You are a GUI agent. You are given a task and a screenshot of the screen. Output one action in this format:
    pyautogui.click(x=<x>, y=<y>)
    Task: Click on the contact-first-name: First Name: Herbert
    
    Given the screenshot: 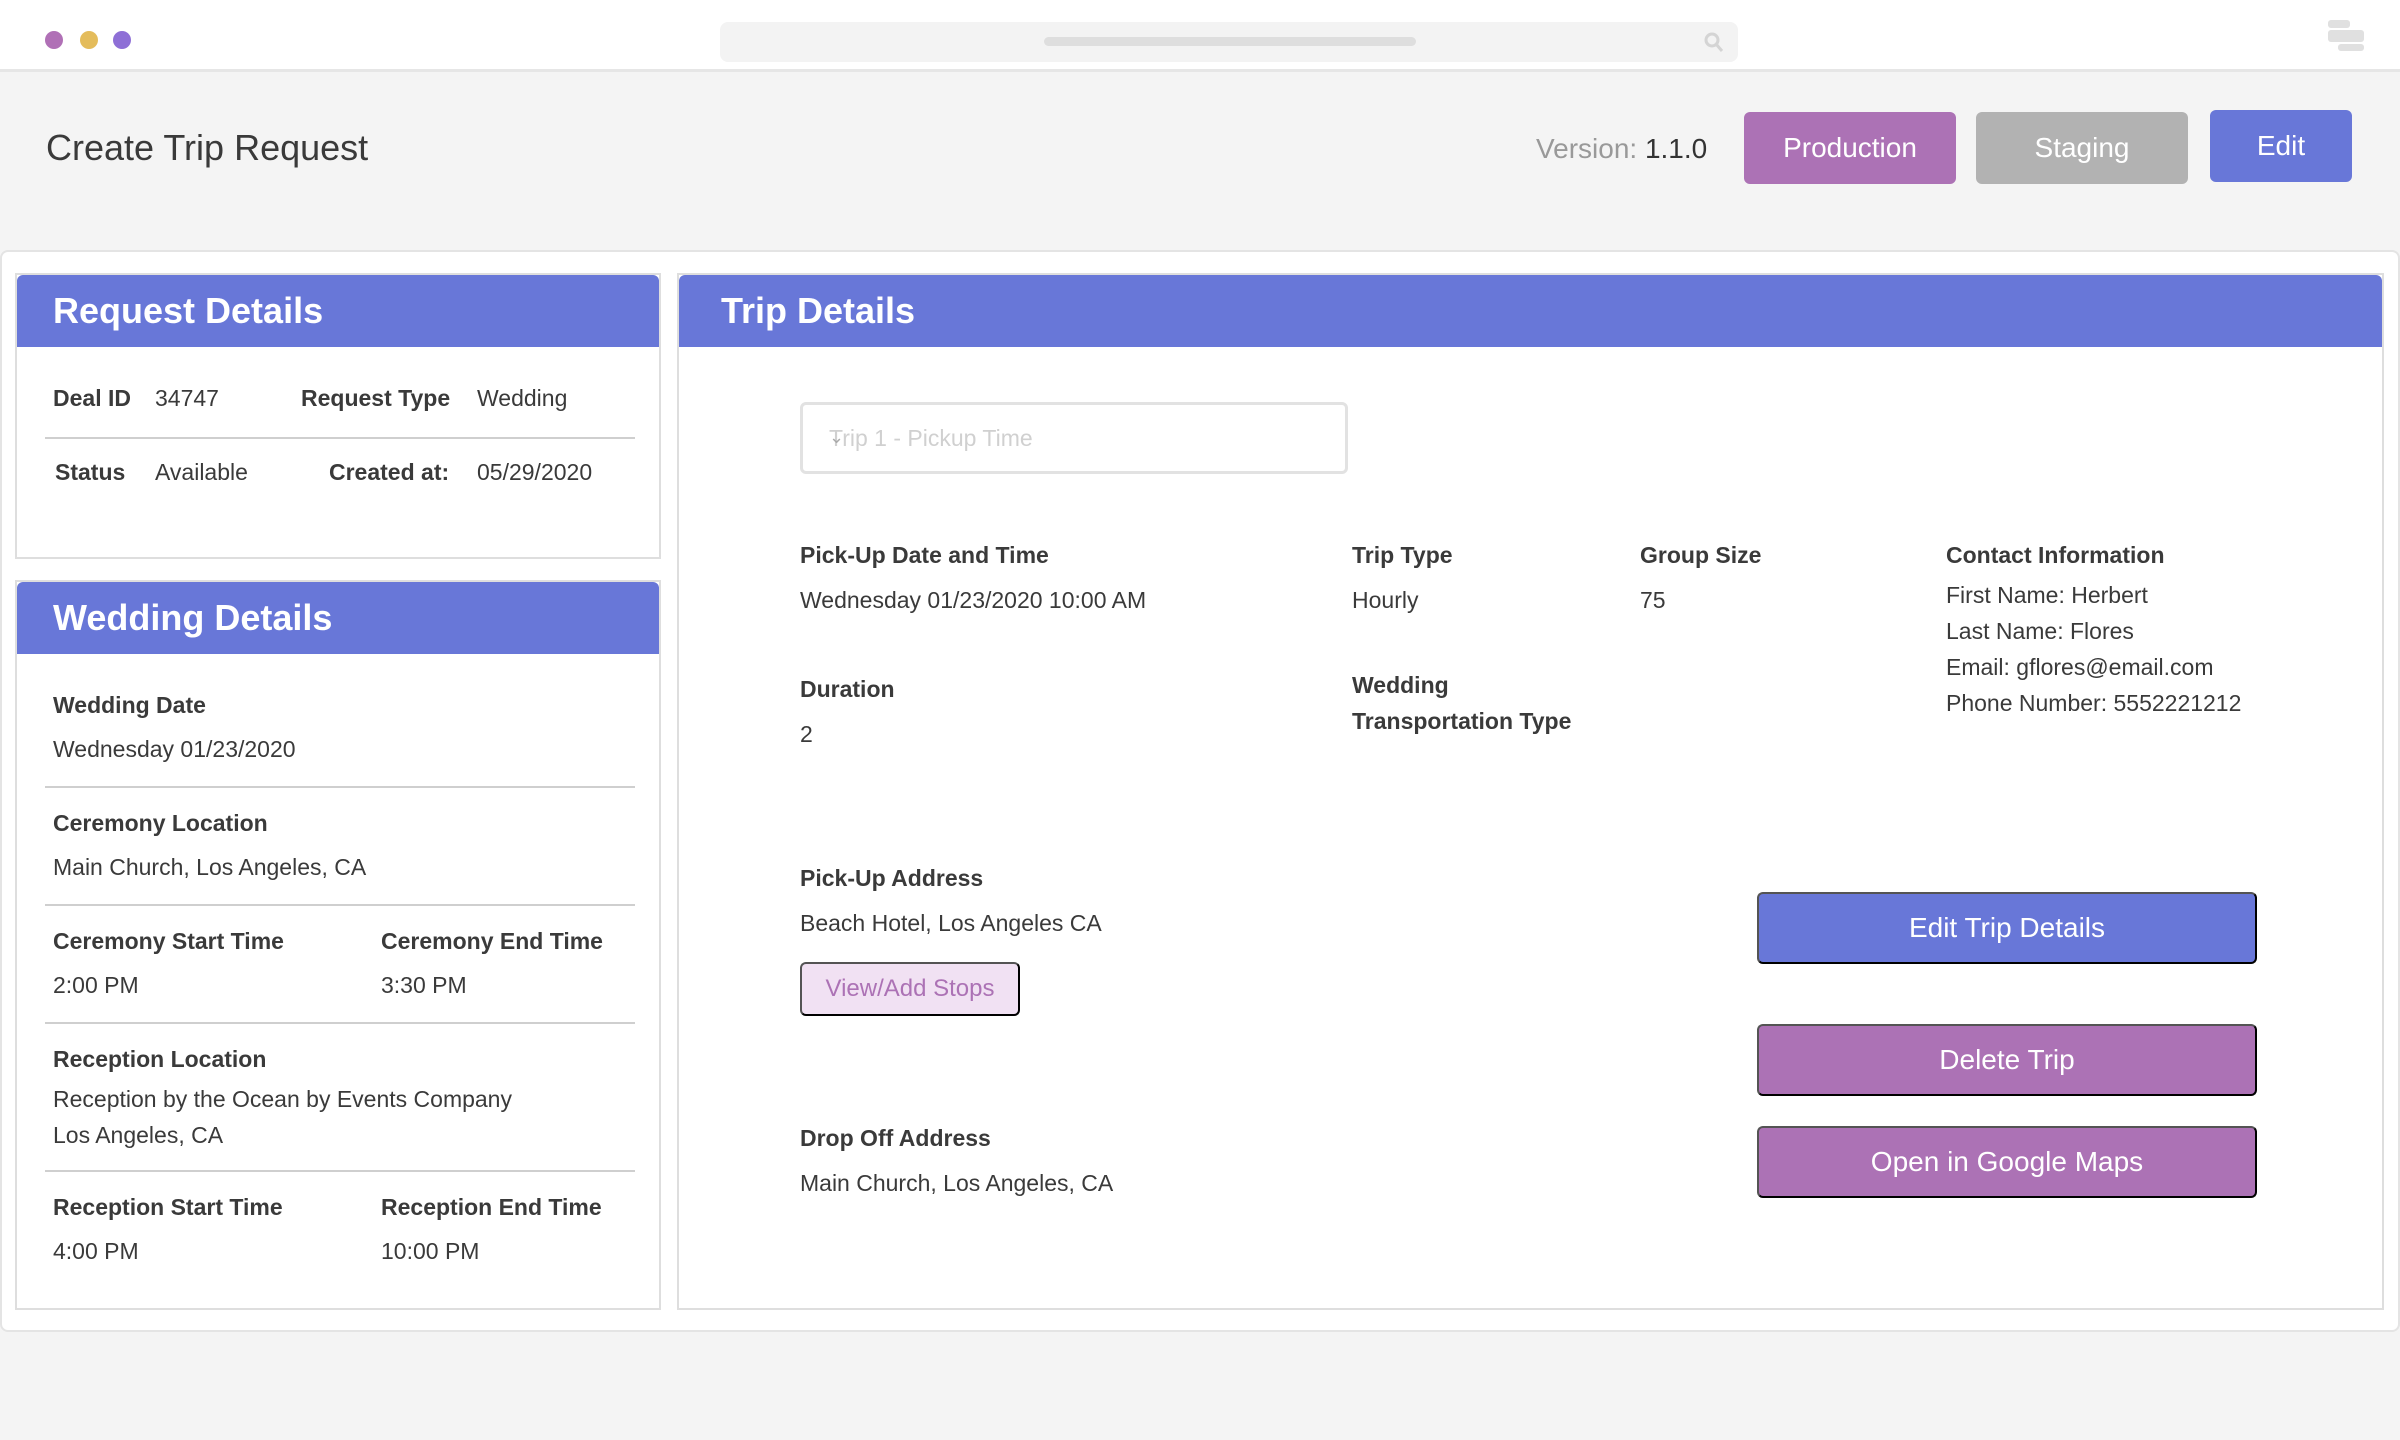 What is the action you would take?
    pyautogui.click(x=2047, y=595)
    